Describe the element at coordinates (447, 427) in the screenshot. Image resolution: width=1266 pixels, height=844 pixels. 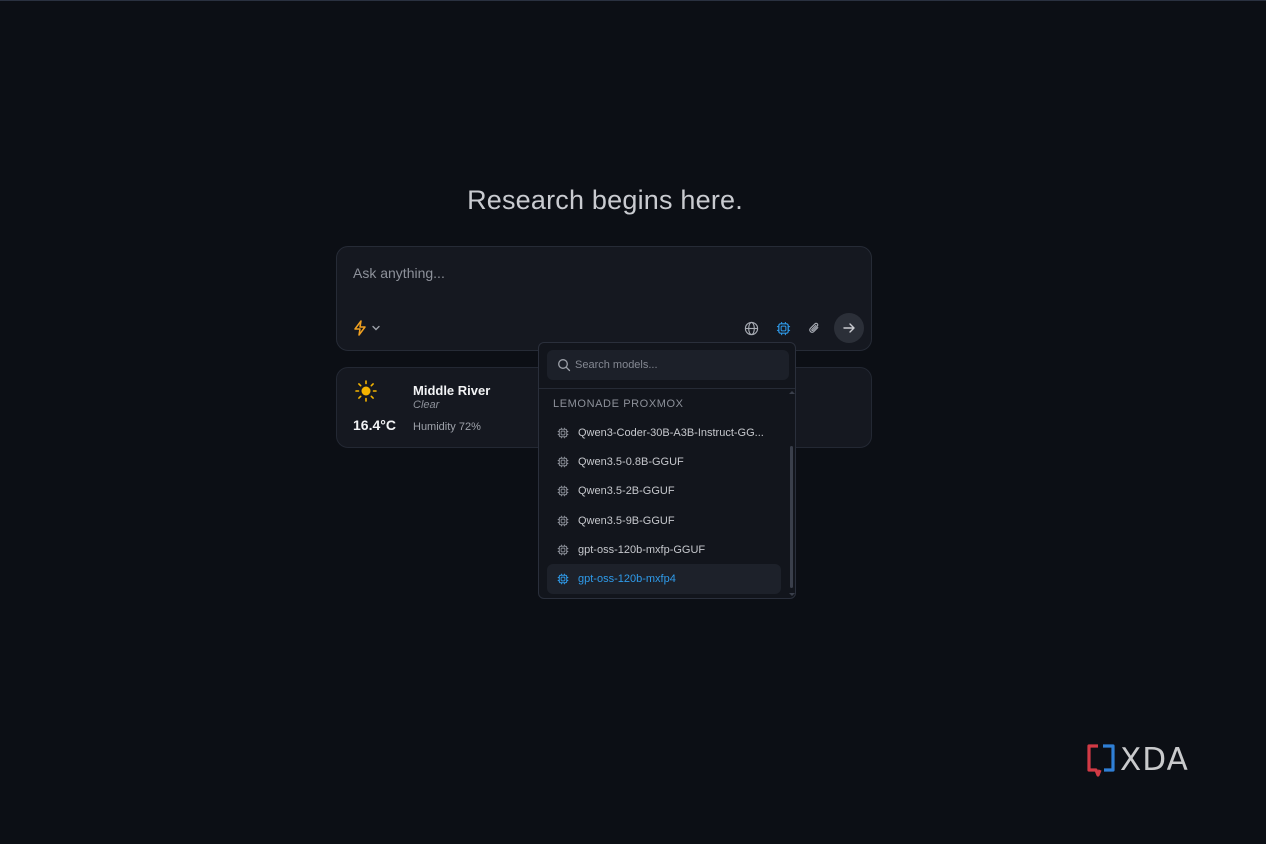
I see `weather-humidity: Humidity 72%` at that location.